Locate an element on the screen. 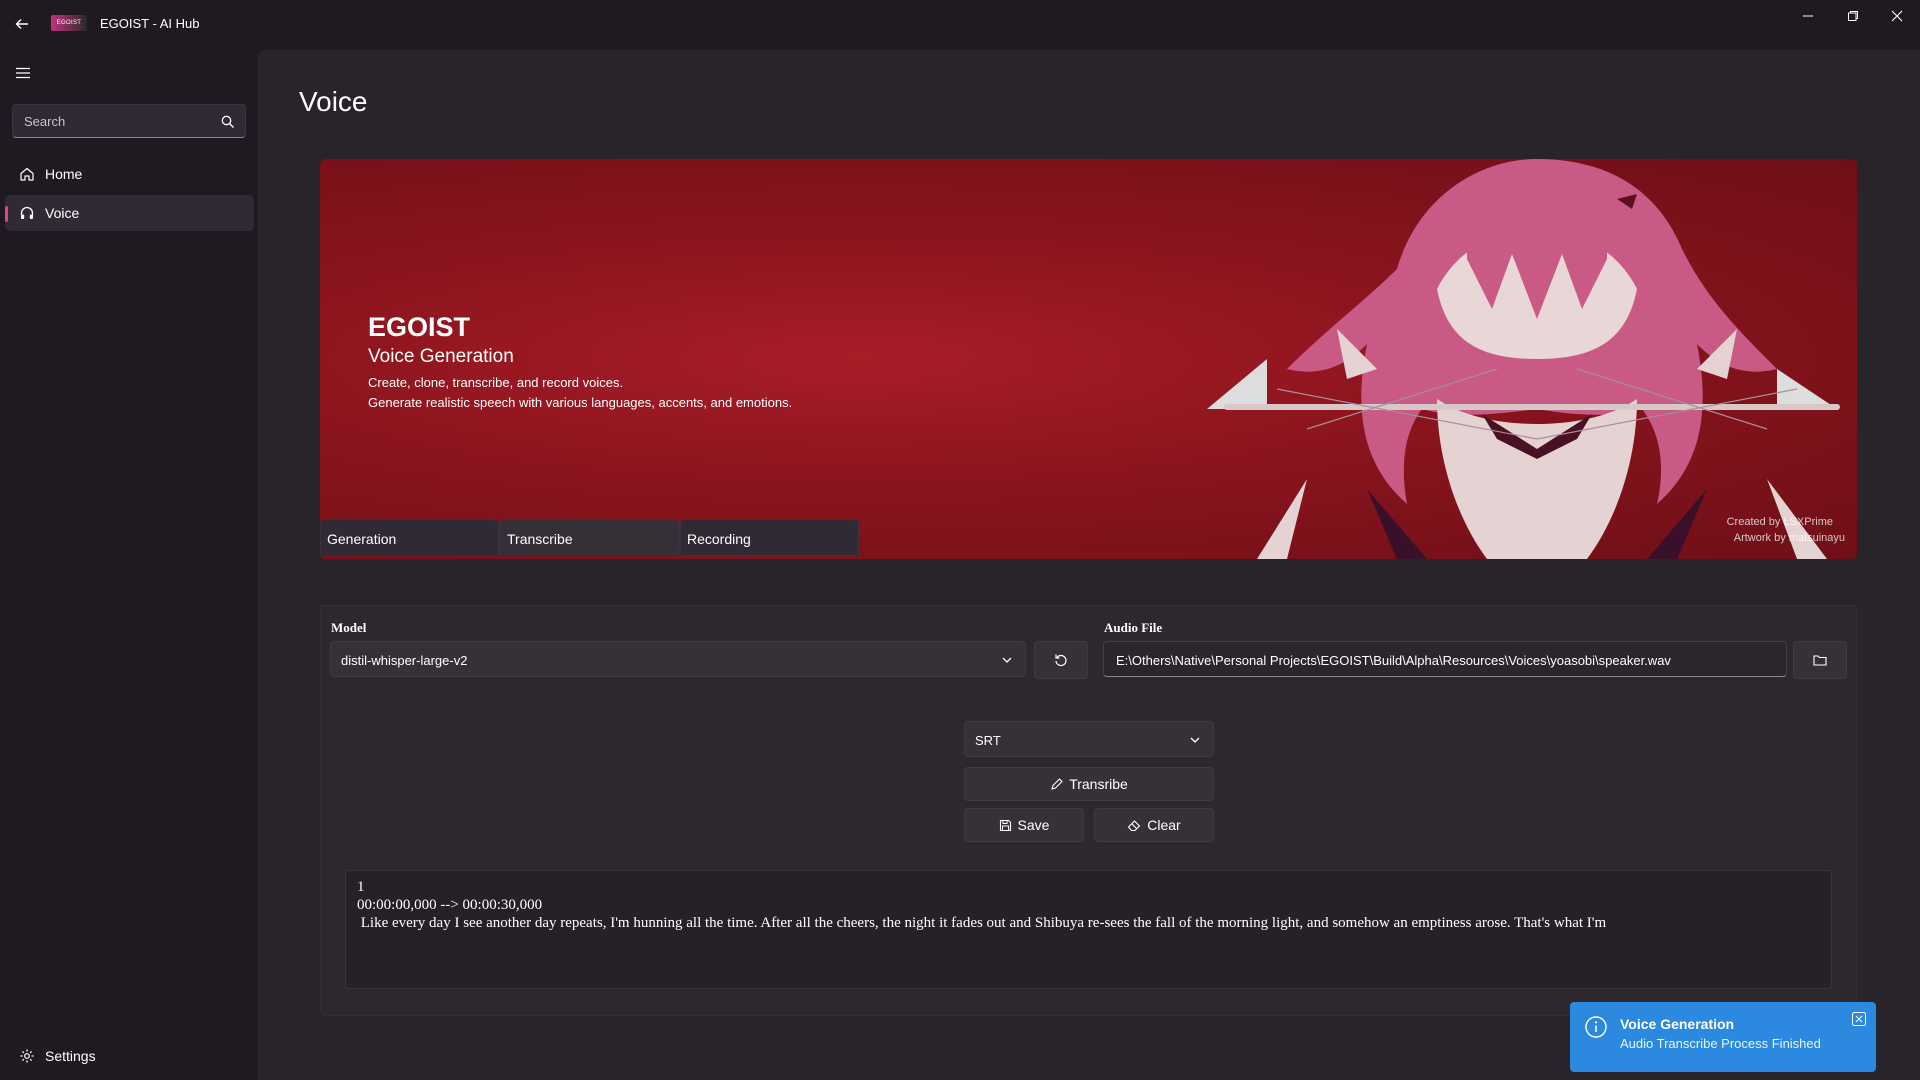  app-title: EGOIST - AI Hub is located at coordinates (150, 23).